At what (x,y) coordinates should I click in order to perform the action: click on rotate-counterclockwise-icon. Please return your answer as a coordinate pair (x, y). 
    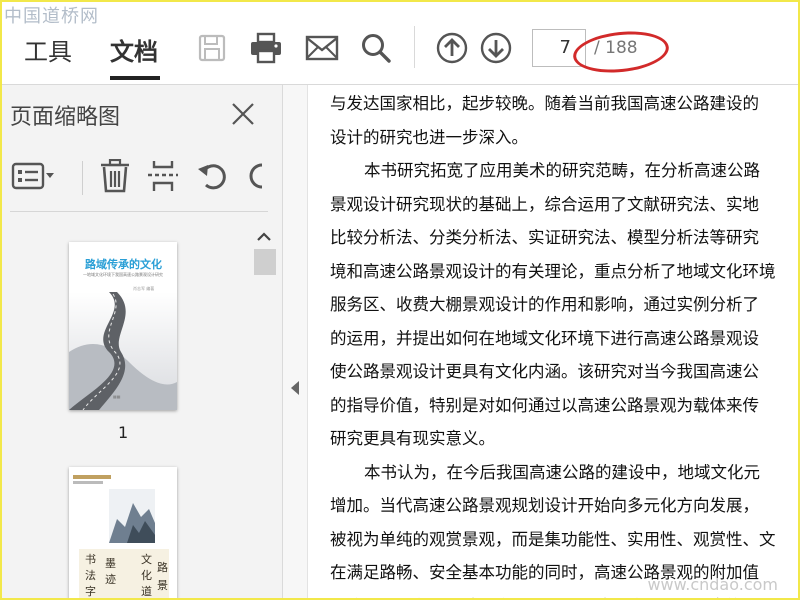
    Looking at the image, I should click on (213, 176).